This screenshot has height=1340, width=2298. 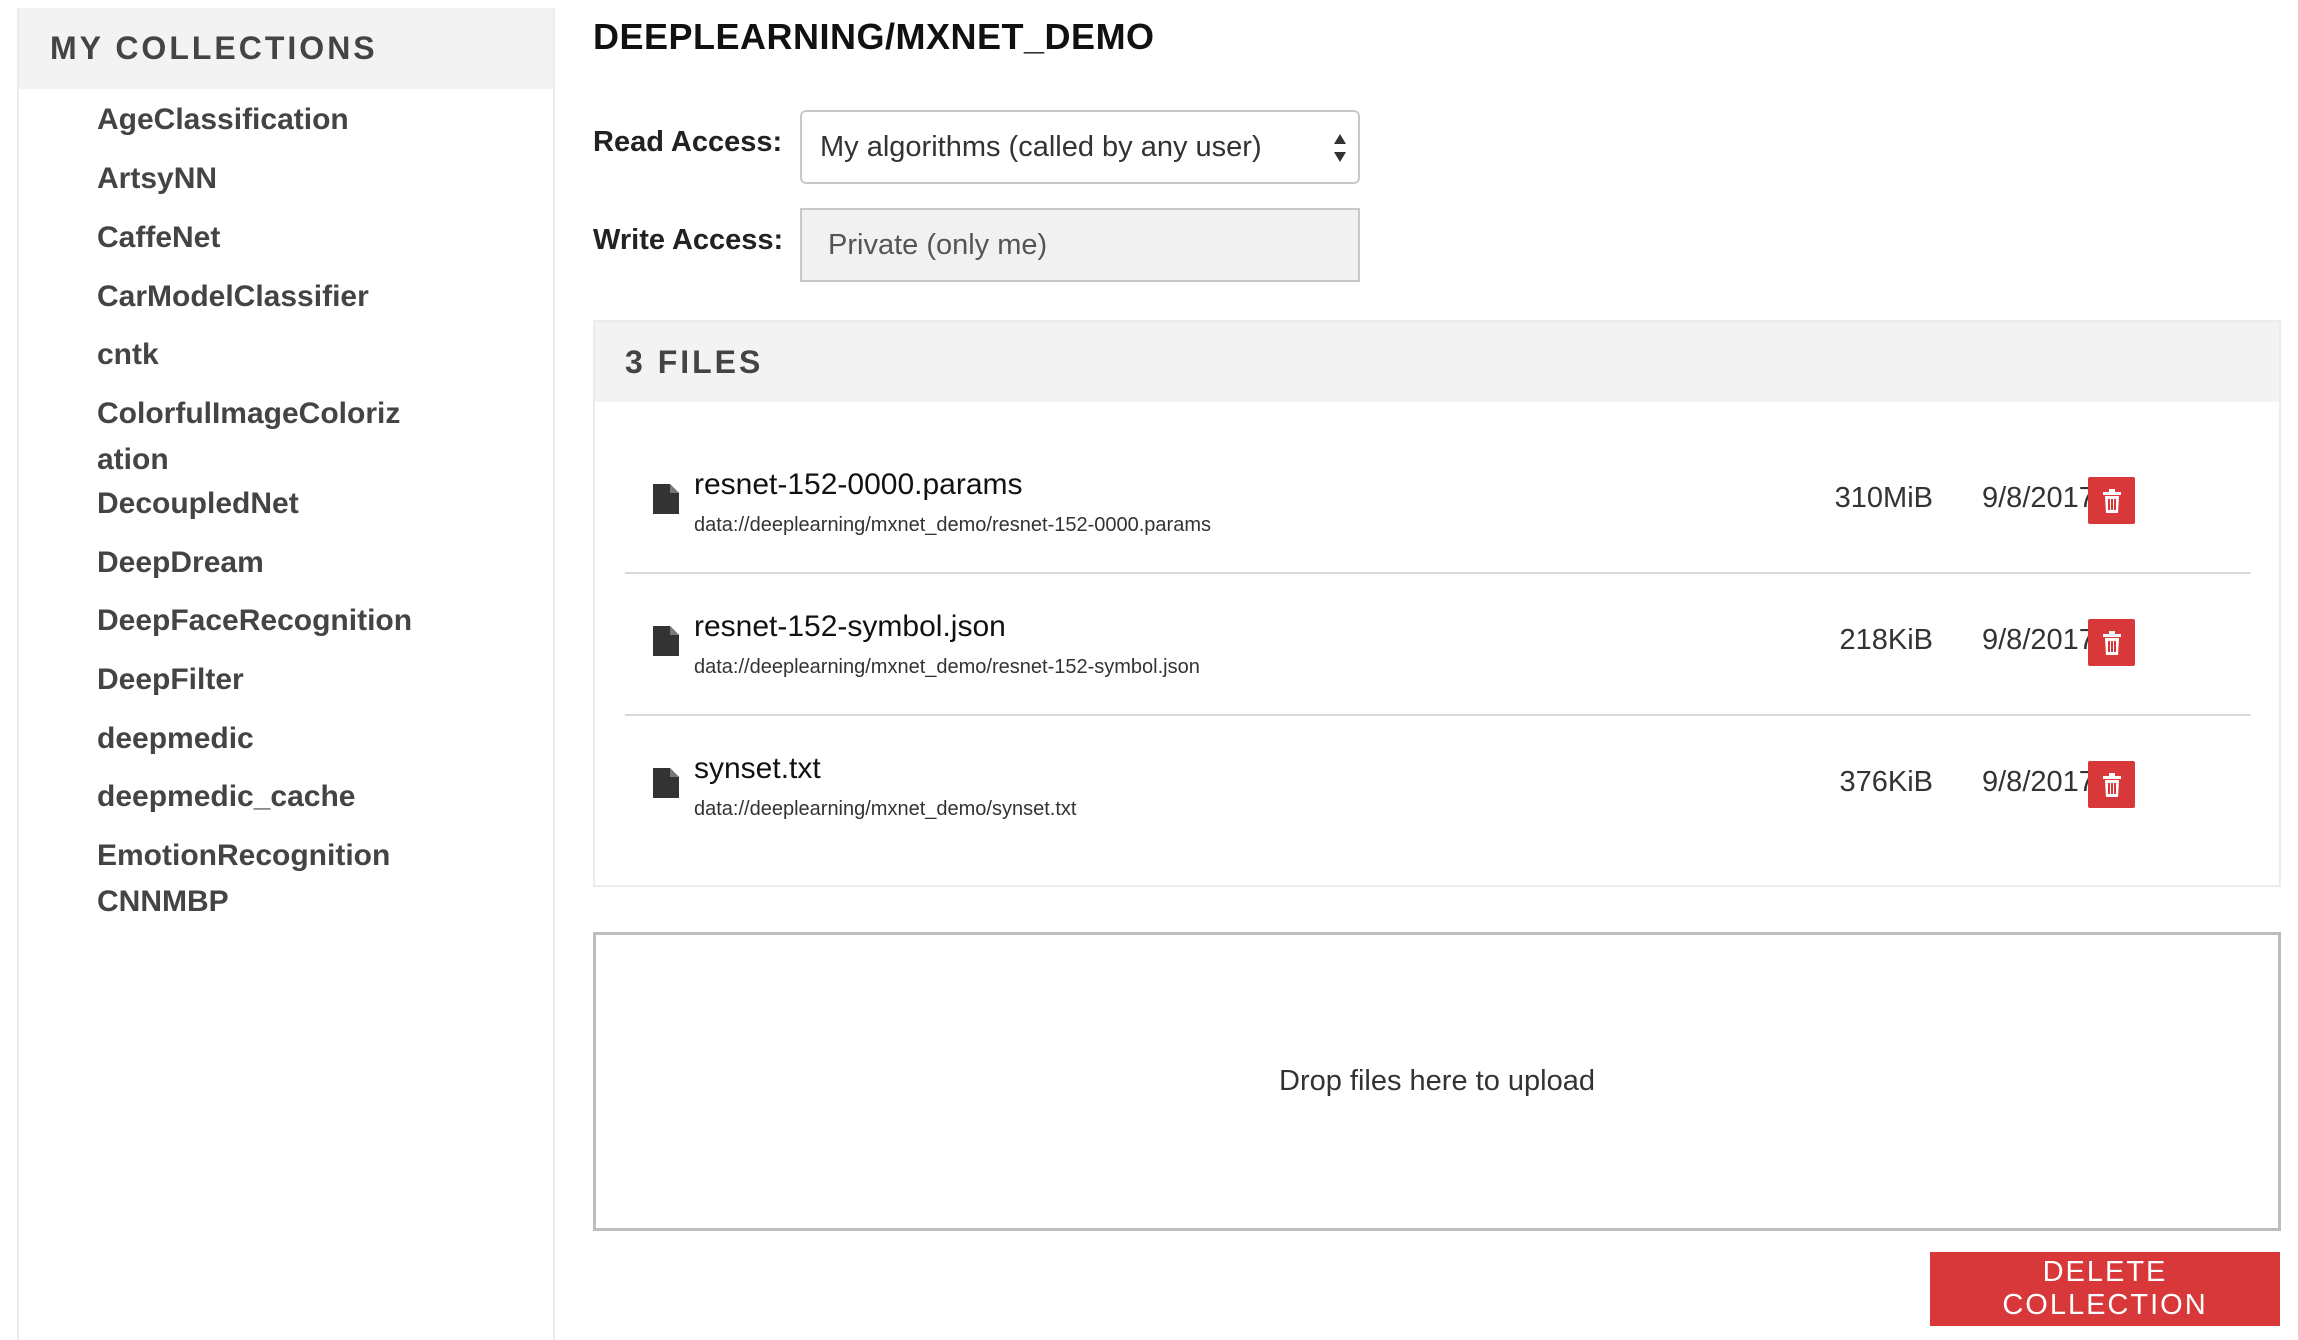 I want to click on file-name: synset.txt, so click(x=757, y=769).